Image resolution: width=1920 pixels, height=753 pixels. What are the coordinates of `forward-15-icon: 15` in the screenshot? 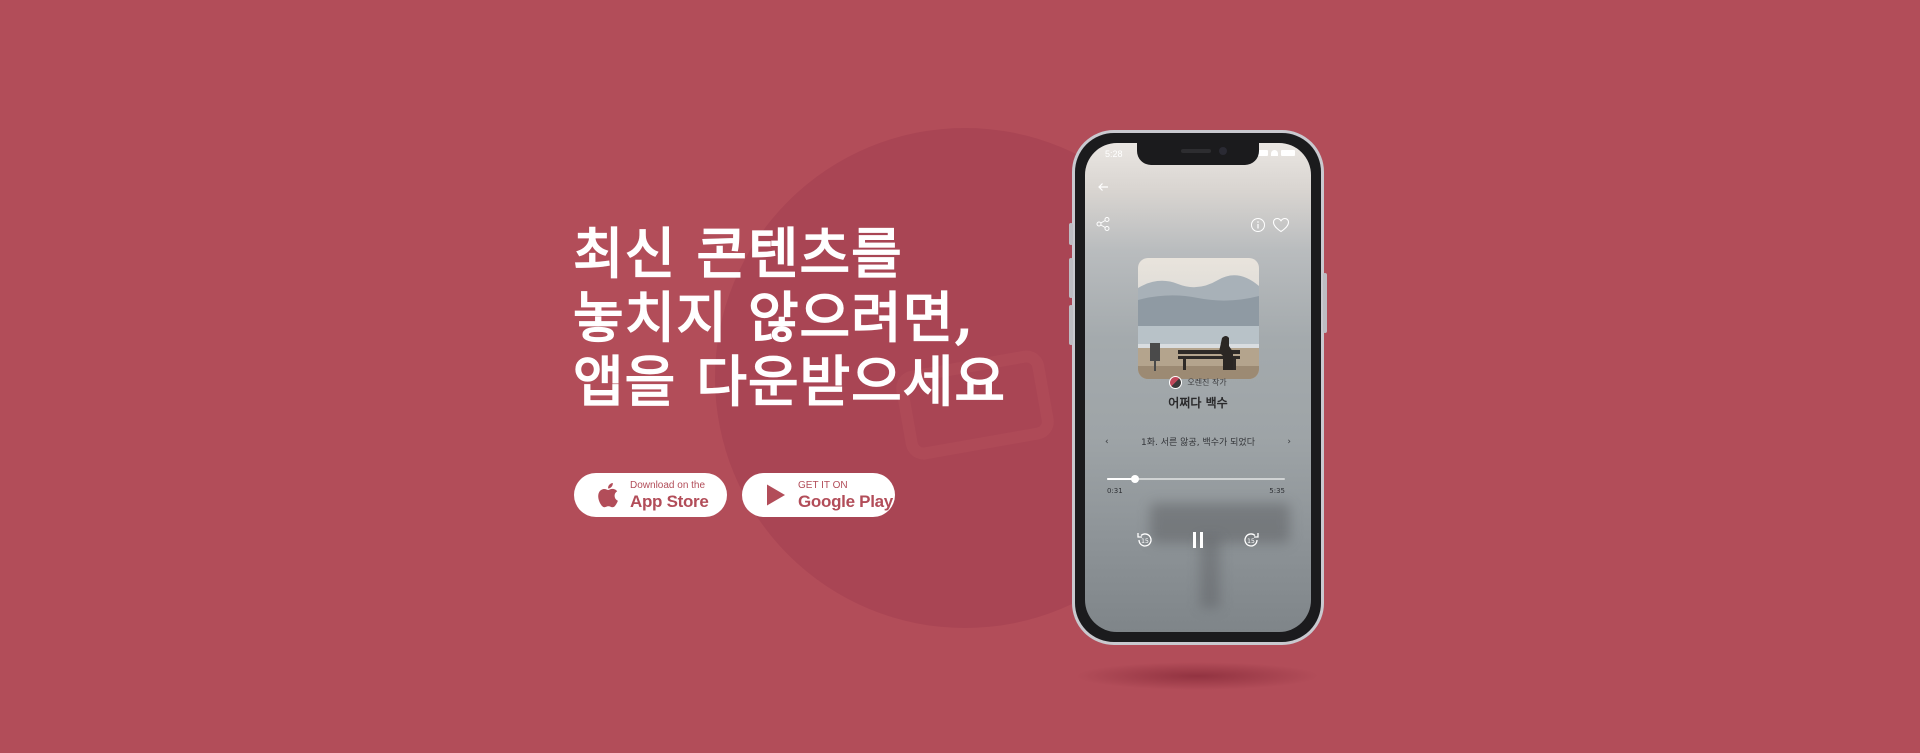 It's located at (1251, 540).